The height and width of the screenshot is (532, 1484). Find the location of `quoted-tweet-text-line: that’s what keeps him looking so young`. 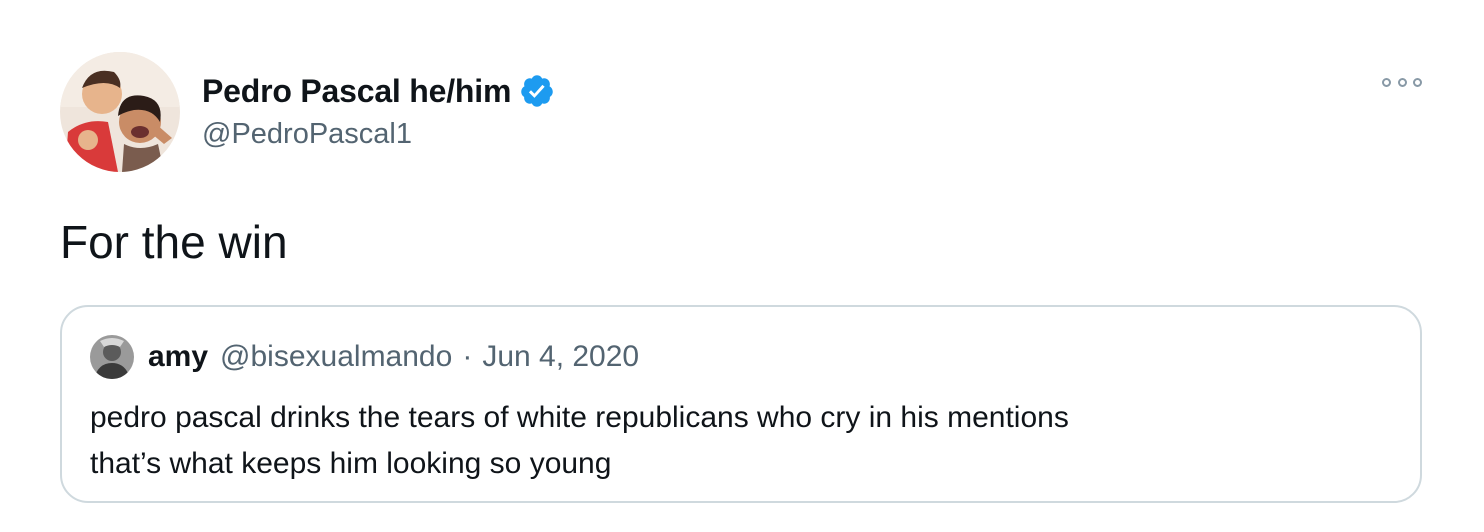

quoted-tweet-text-line: that’s what keeps him looking so young is located at coordinates (351, 463).